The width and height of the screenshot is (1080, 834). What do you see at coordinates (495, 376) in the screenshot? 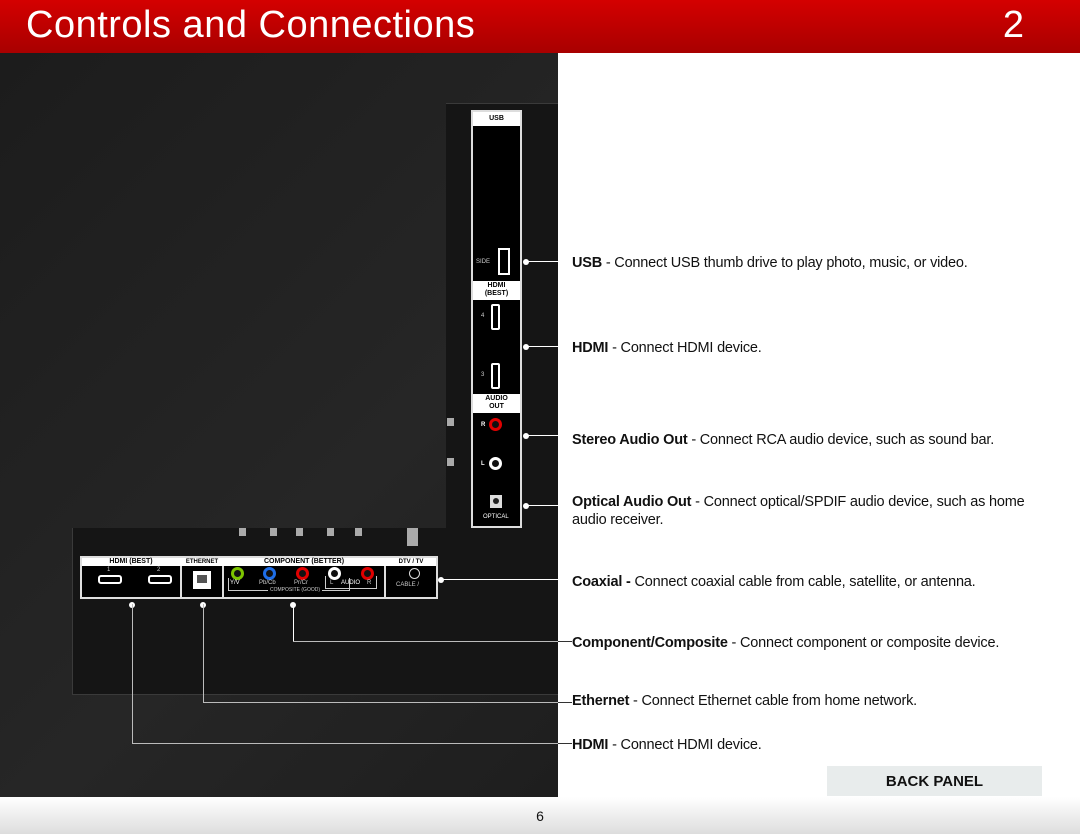
I see `hdmi-3-port` at bounding box center [495, 376].